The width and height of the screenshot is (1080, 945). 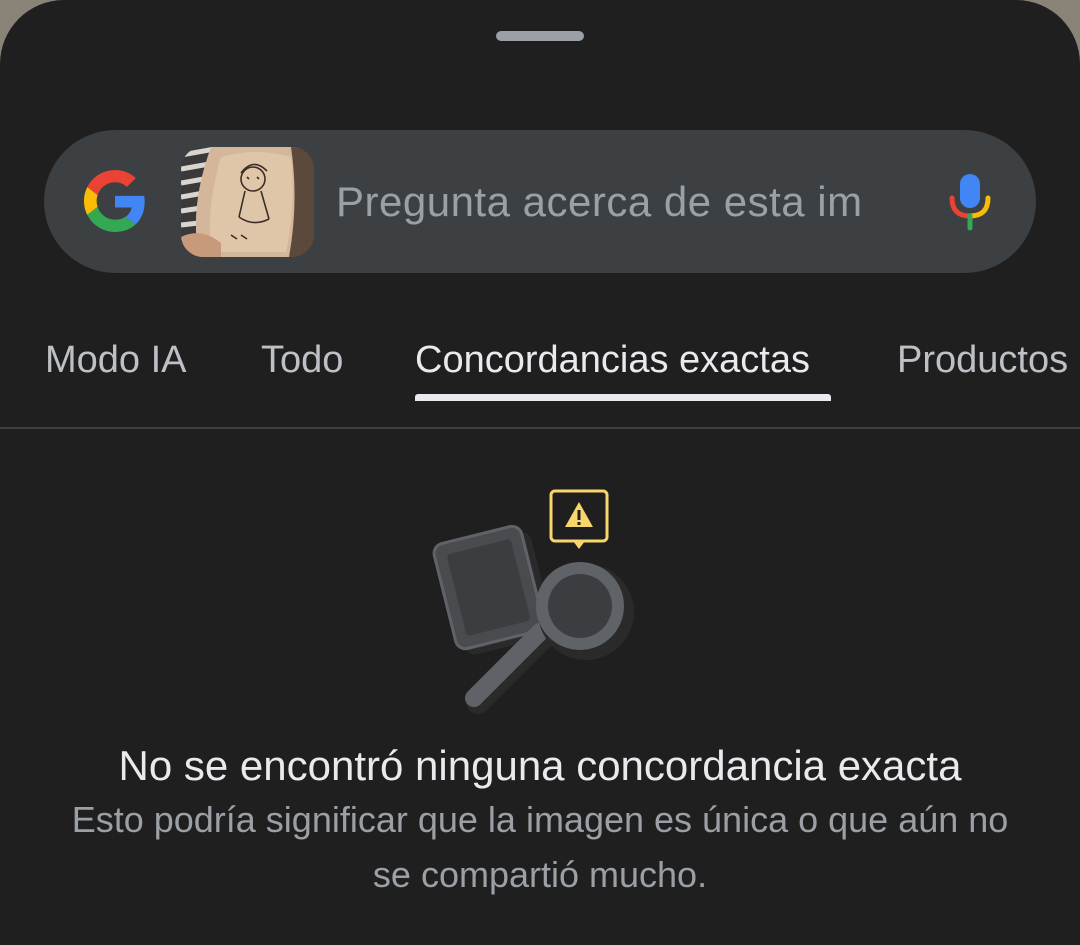 I want to click on microphone-icon, so click(x=970, y=202).